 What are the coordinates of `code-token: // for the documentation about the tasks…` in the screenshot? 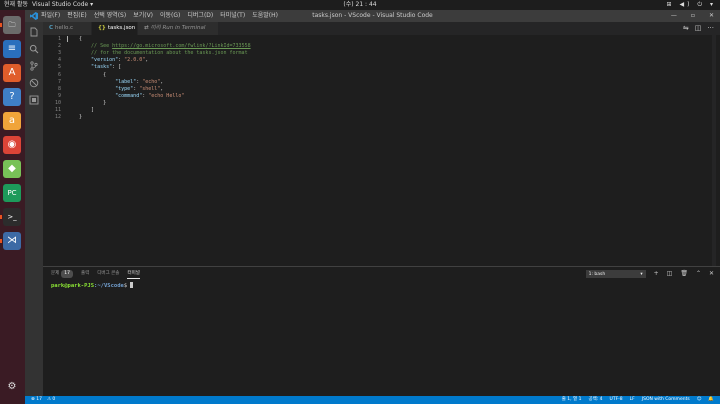 It's located at (163, 53).